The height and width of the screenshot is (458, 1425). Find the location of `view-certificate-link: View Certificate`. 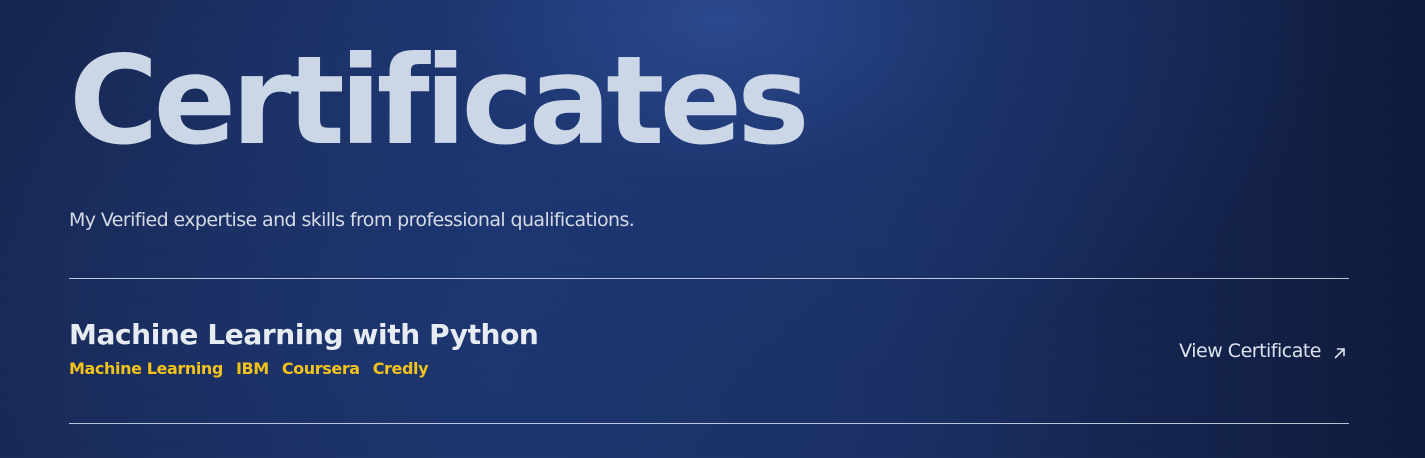

view-certificate-link: View Certificate is located at coordinates (1263, 351).